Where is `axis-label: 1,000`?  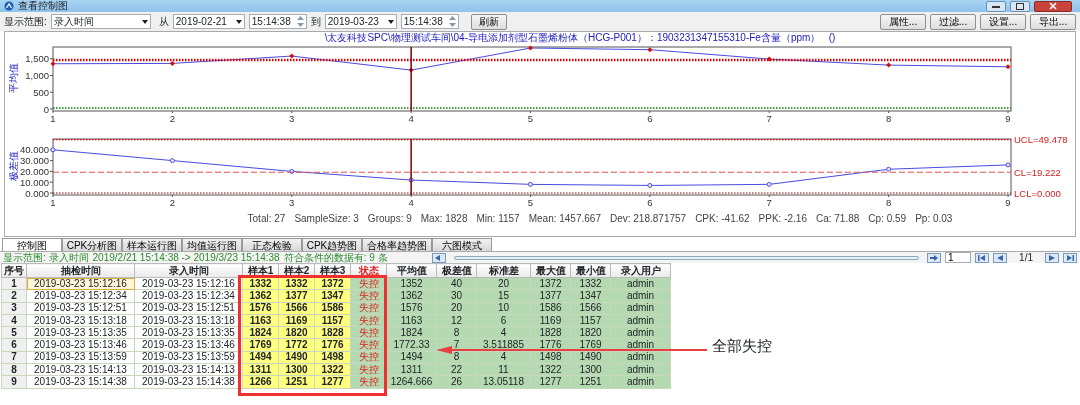 axis-label: 1,000 is located at coordinates (37, 75).